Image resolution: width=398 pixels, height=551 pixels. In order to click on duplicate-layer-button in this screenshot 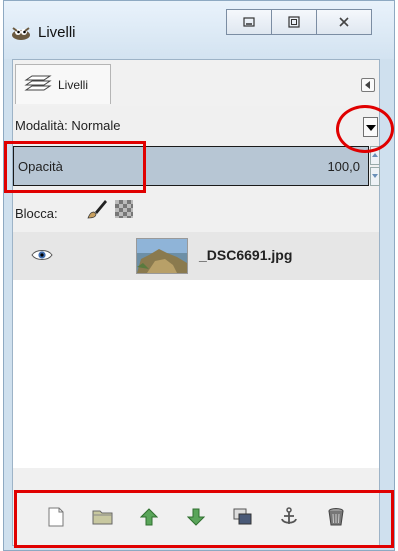, I will do `click(243, 517)`.